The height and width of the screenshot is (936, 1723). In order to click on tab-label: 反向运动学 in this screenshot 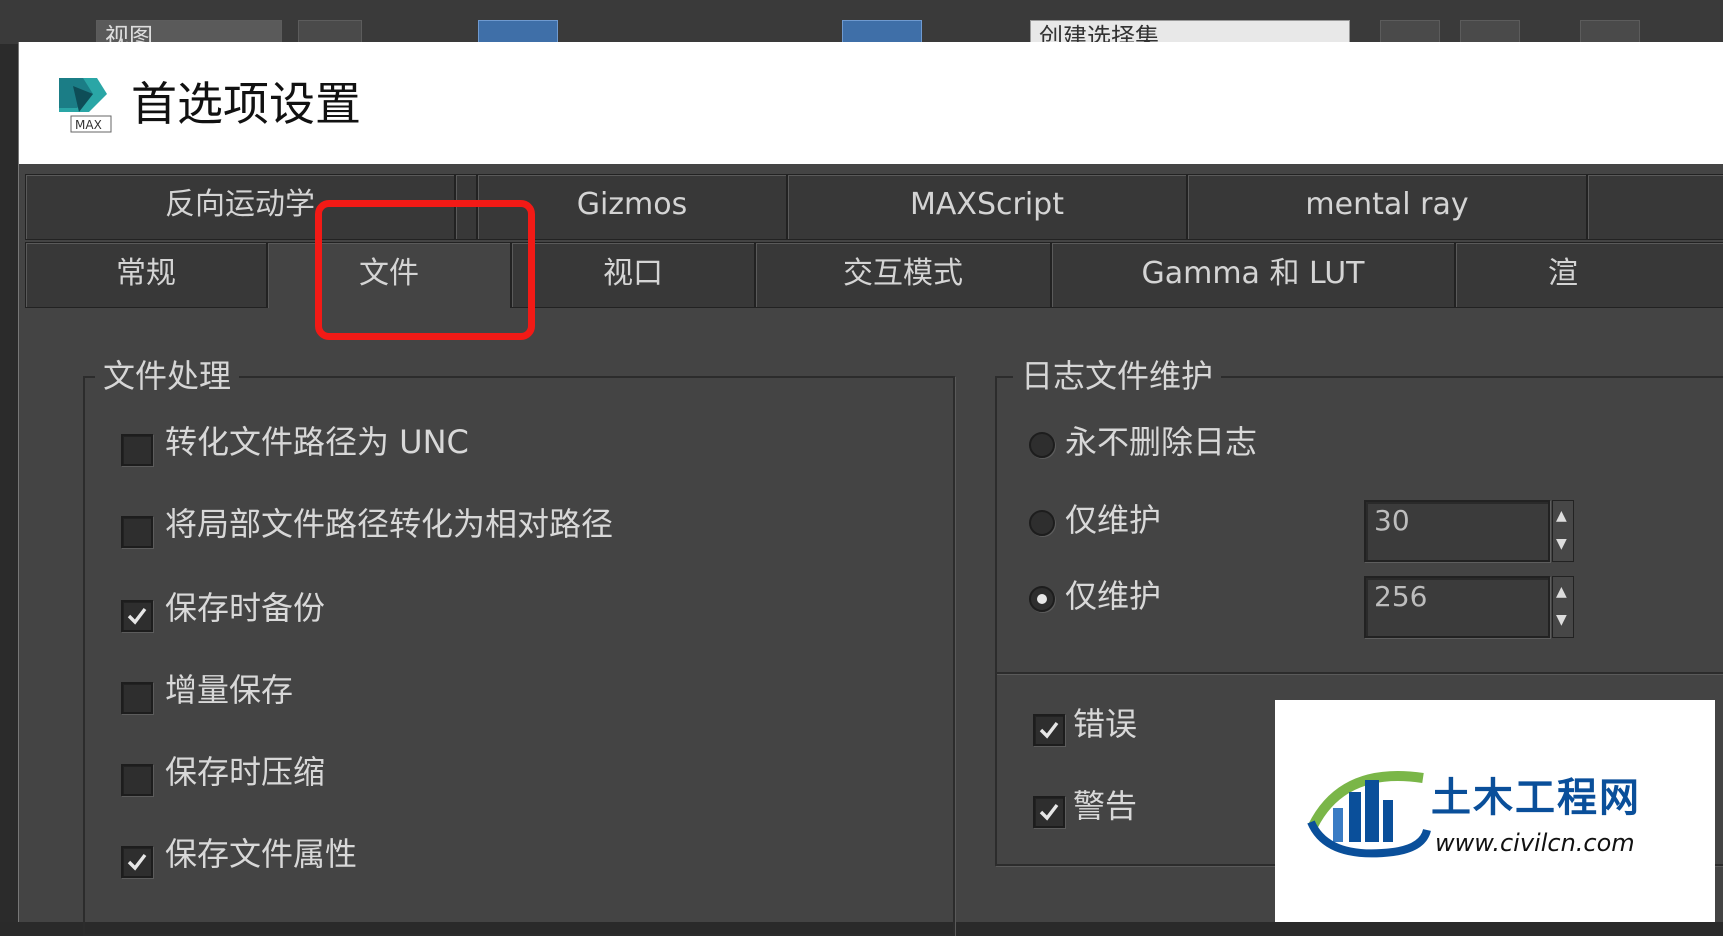, I will do `click(240, 204)`.